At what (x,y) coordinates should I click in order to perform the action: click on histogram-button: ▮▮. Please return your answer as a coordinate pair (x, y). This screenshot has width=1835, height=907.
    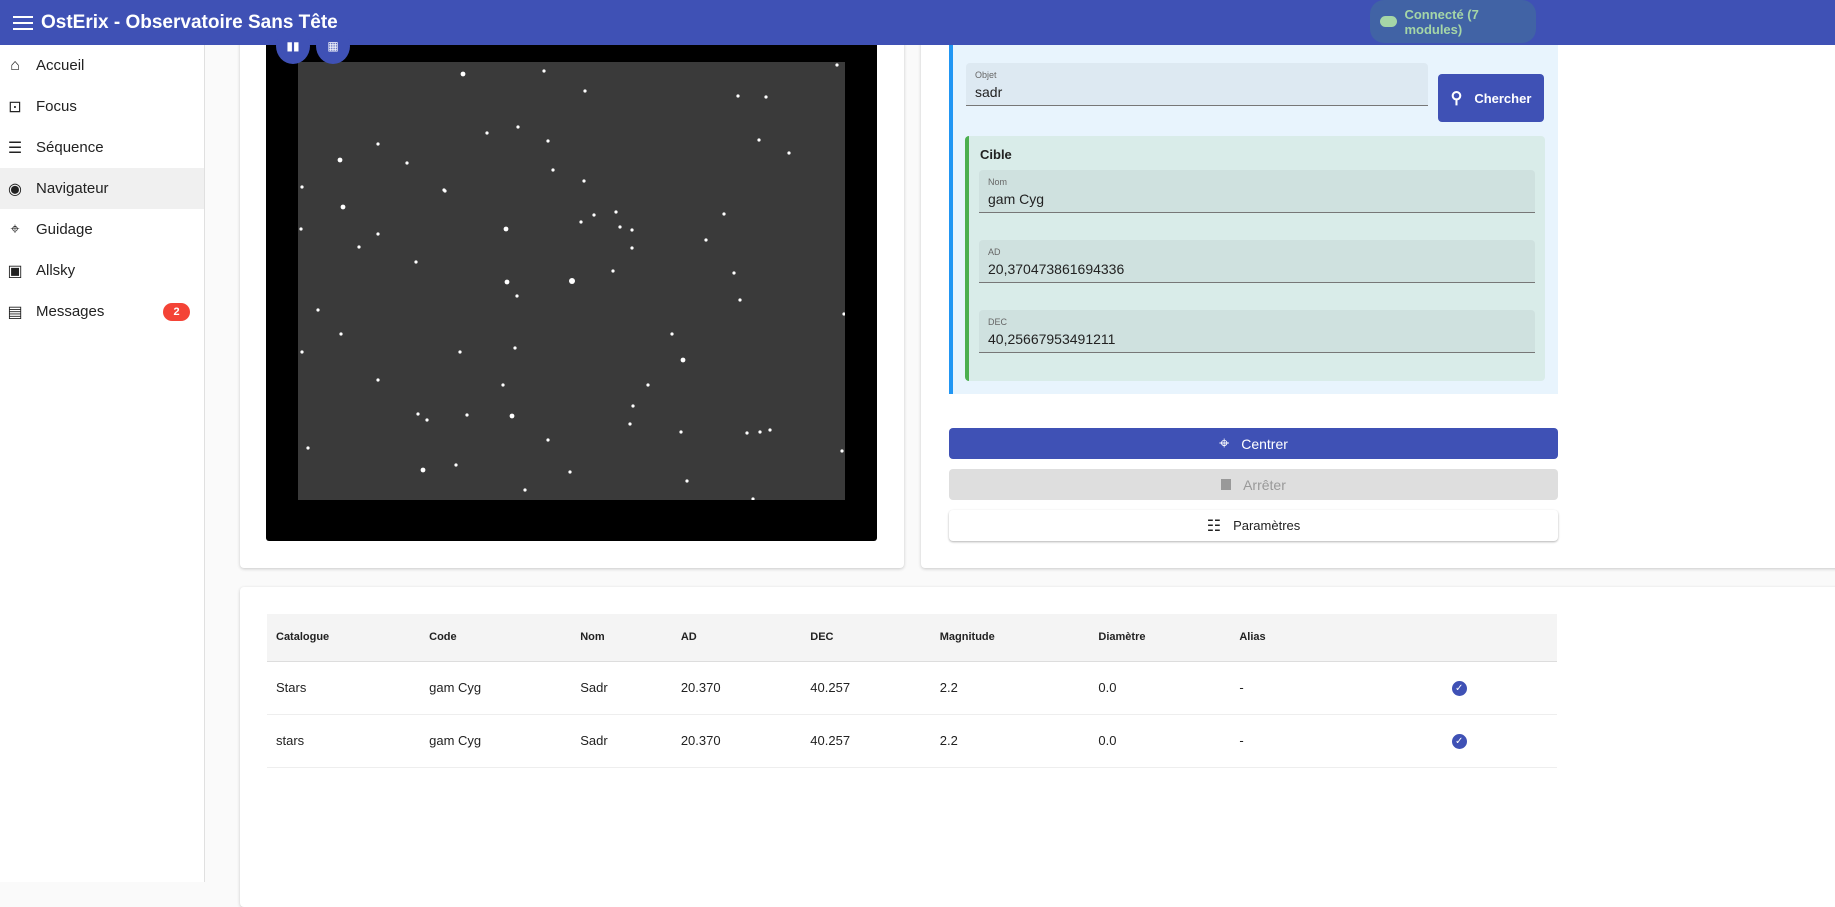
    Looking at the image, I should click on (293, 46).